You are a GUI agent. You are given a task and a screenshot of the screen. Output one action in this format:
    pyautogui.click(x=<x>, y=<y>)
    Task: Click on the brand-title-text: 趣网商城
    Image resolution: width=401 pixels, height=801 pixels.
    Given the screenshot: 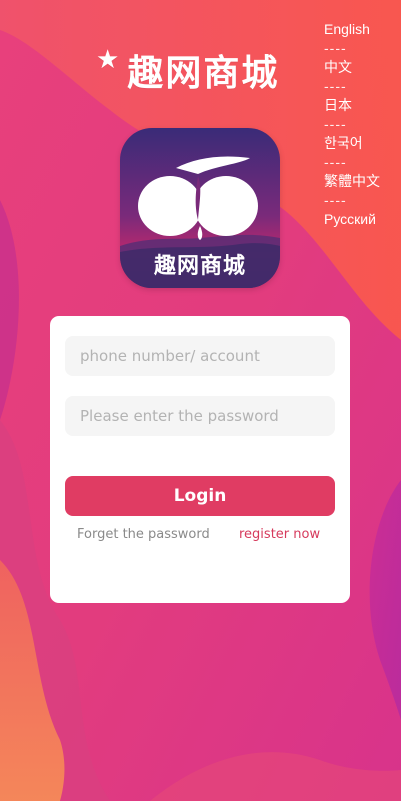 What is the action you would take?
    pyautogui.click(x=203, y=73)
    